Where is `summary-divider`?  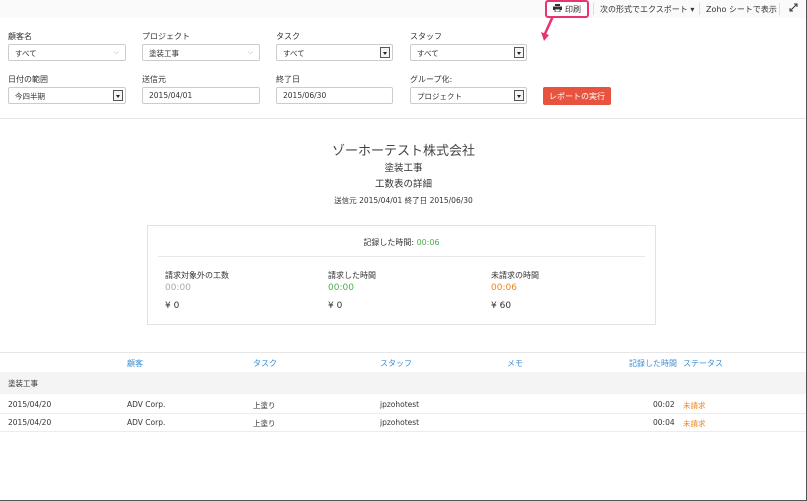 summary-divider is located at coordinates (401, 256).